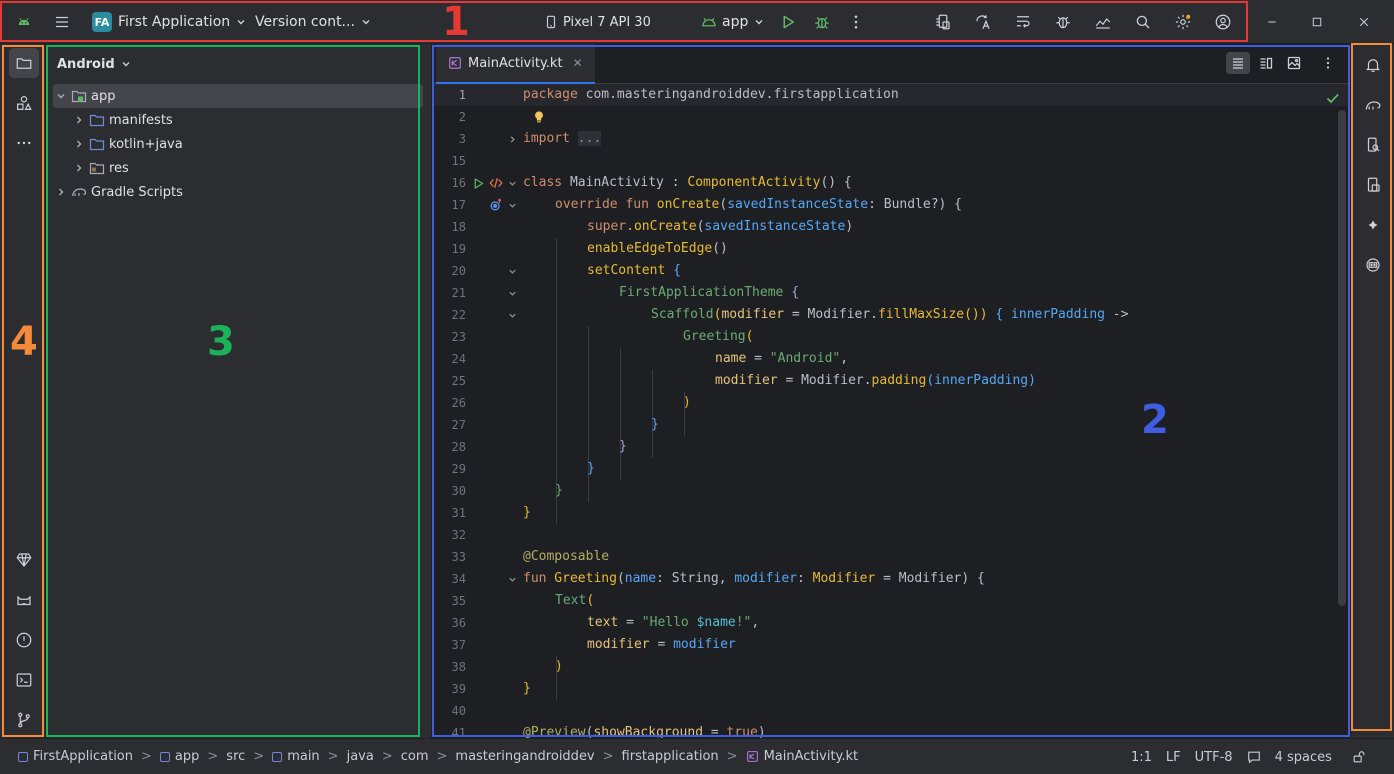  I want to click on version-control-button, so click(24, 720).